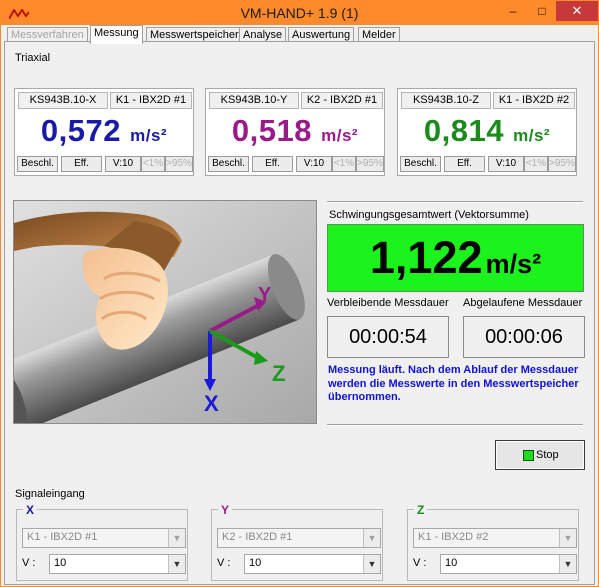  Describe the element at coordinates (453, 537) in the screenshot. I see `channel-select-value: K1 - IBX2D #2` at that location.